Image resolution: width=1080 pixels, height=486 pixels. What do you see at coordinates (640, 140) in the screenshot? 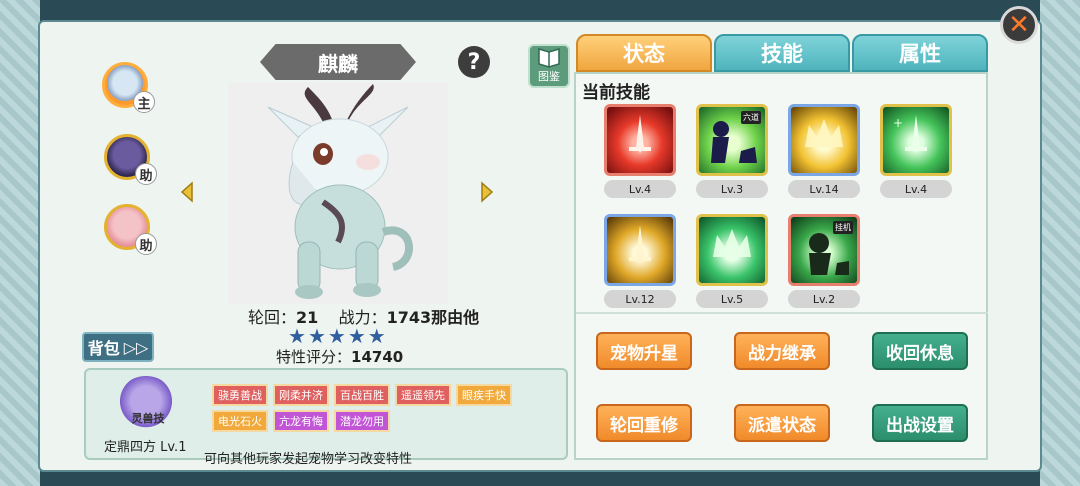
I see `sword-skill-icon` at bounding box center [640, 140].